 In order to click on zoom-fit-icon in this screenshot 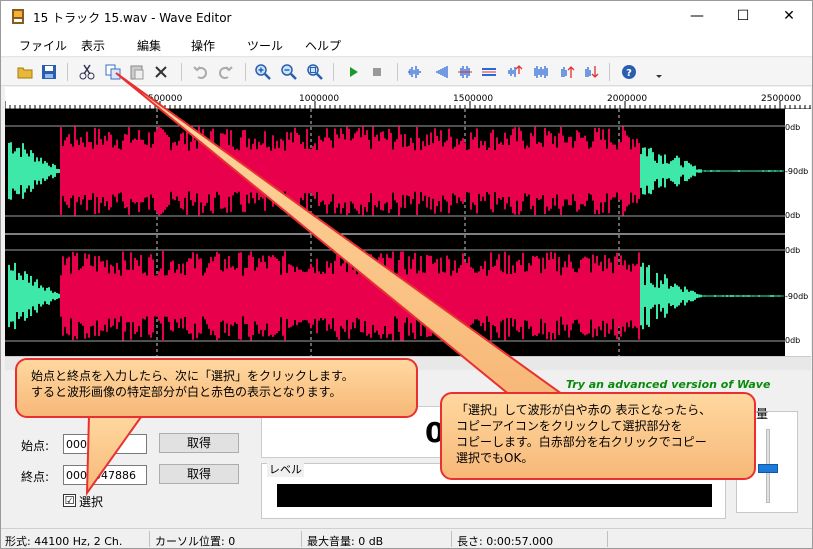, I will do `click(315, 72)`.